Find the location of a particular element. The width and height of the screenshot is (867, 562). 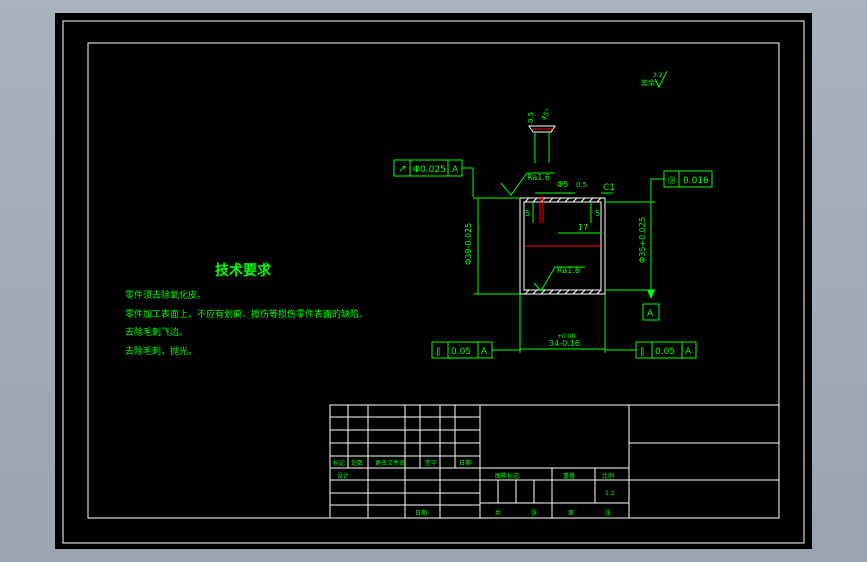

runout-left-value: Φ0.025 is located at coordinates (429, 170).